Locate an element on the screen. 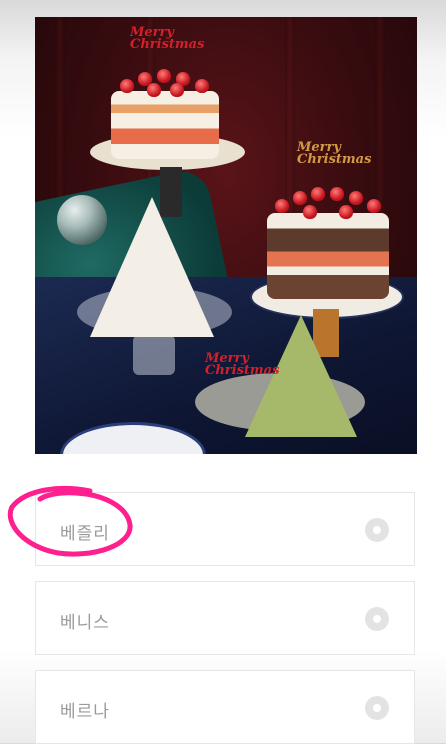  option-label: 베즐리 is located at coordinates (85, 534).